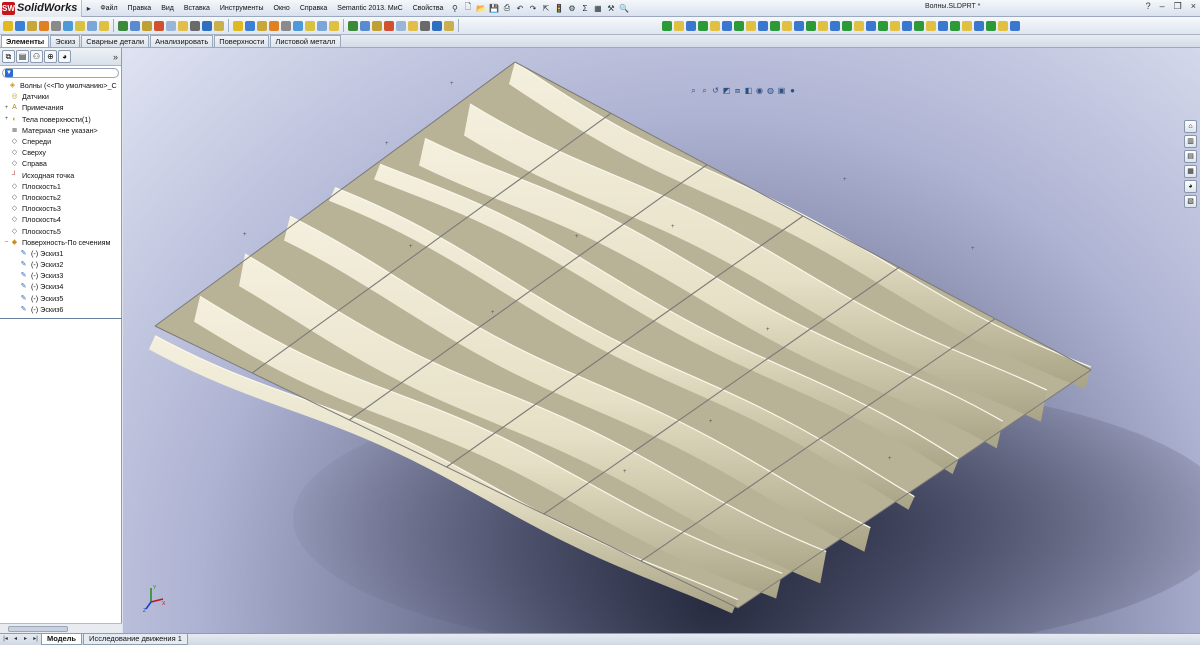  What do you see at coordinates (61, 318) in the screenshot?
I see `rollback-bar` at bounding box center [61, 318].